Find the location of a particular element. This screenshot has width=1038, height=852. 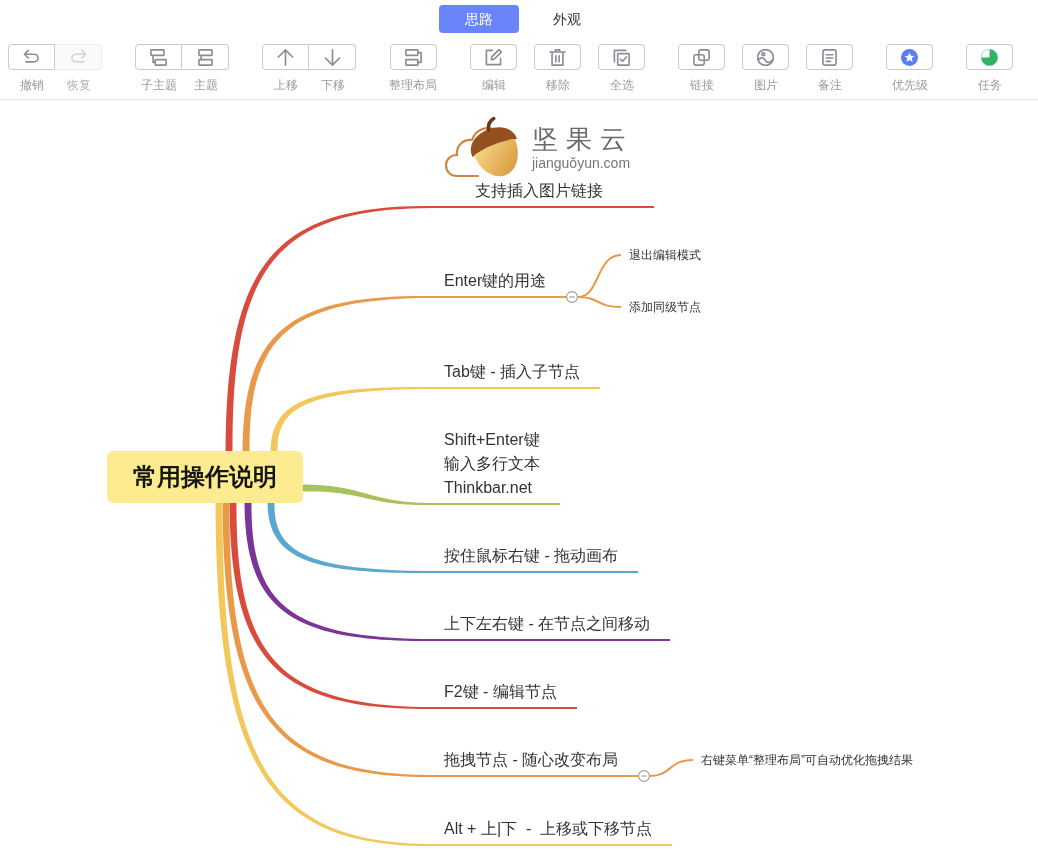

select-all-button is located at coordinates (621, 57).